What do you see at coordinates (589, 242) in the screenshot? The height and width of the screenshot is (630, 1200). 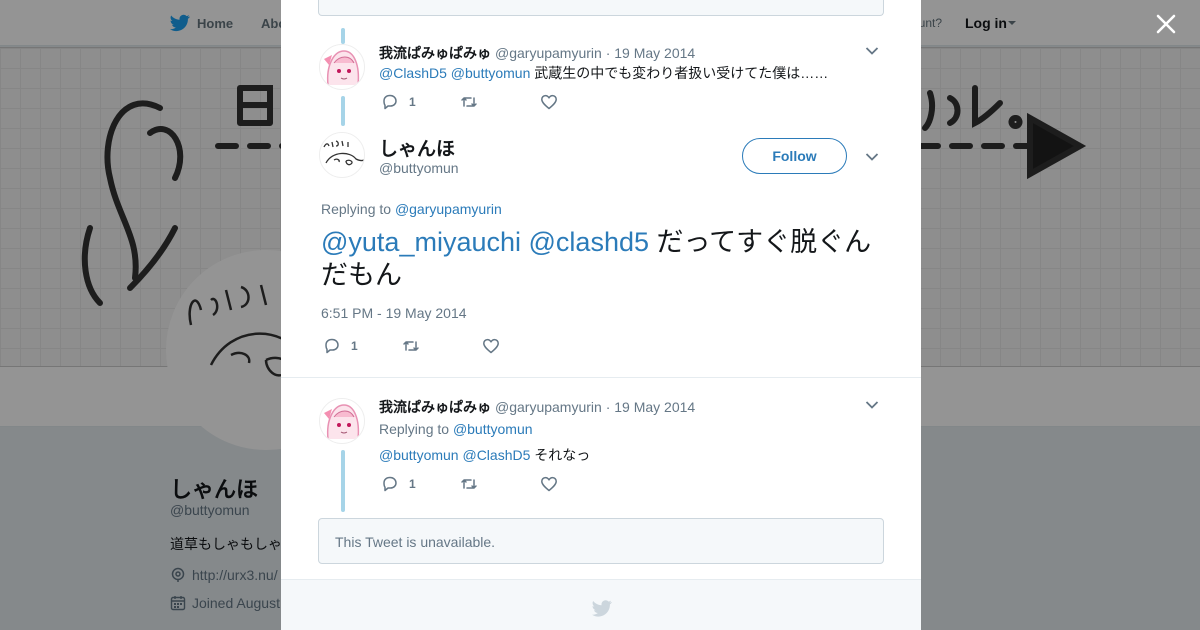 I see `mention-link: @clashd5` at bounding box center [589, 242].